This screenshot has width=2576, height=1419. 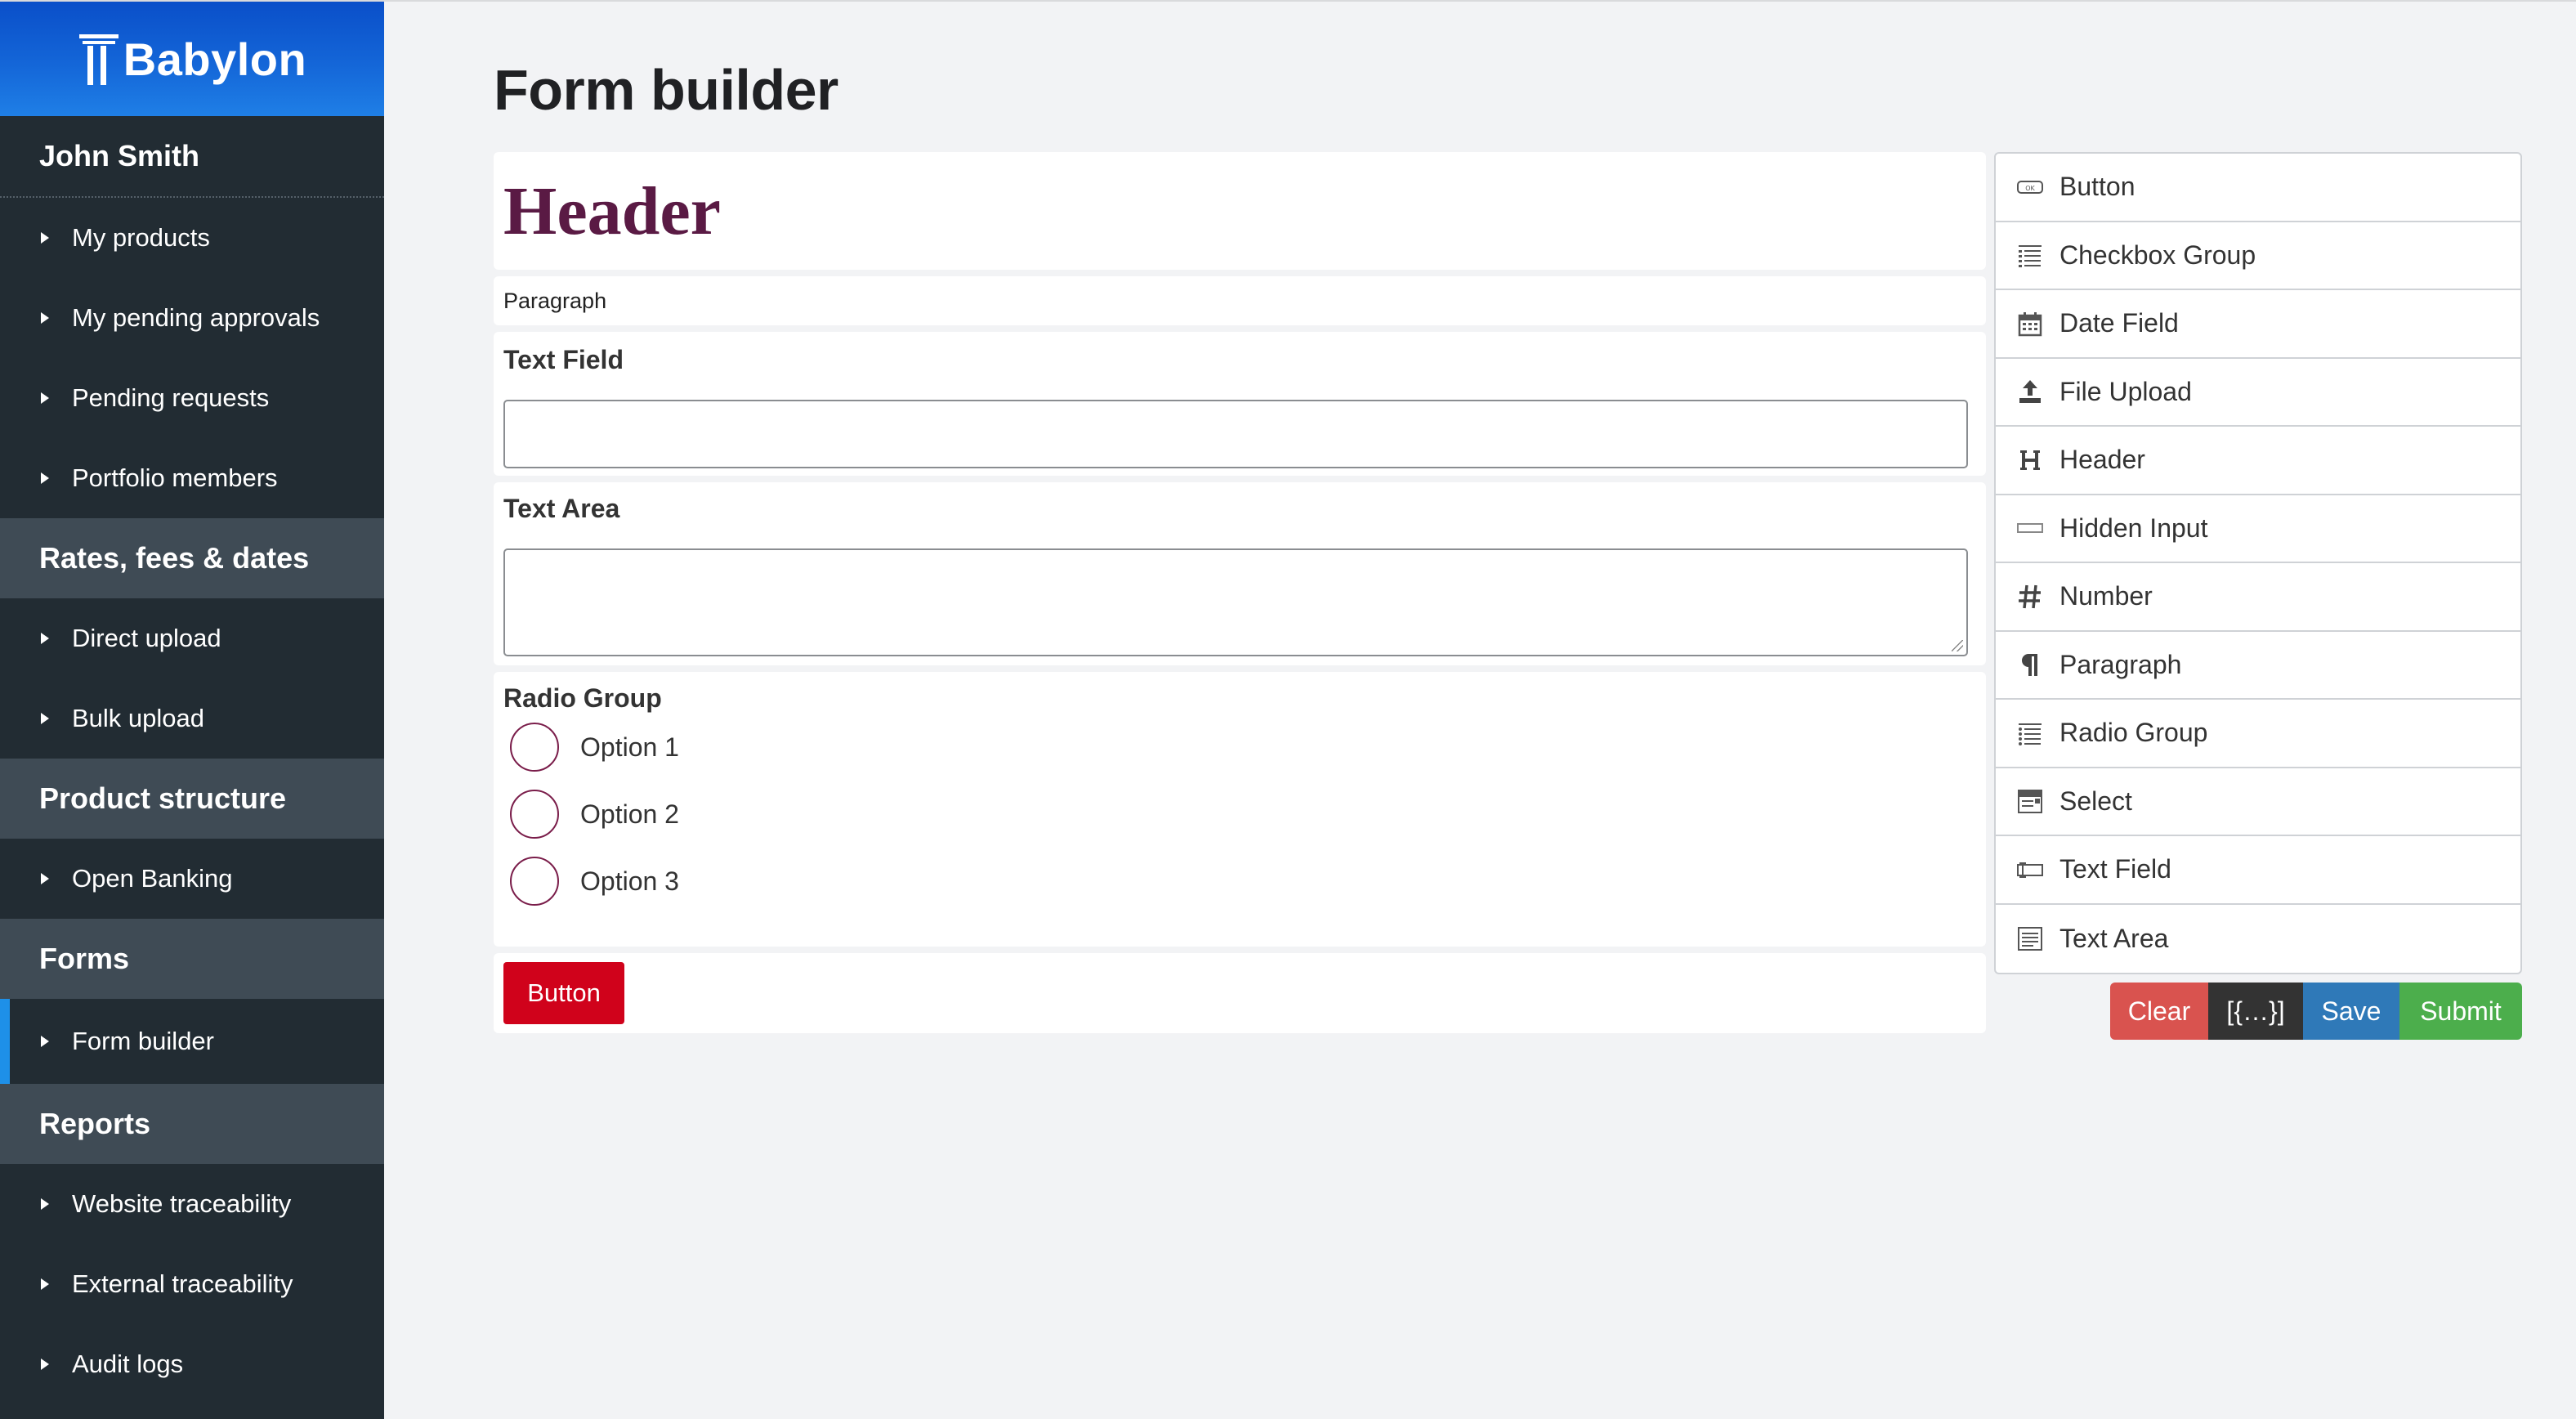 What do you see at coordinates (629, 747) in the screenshot?
I see `radio-option-label: Option 1` at bounding box center [629, 747].